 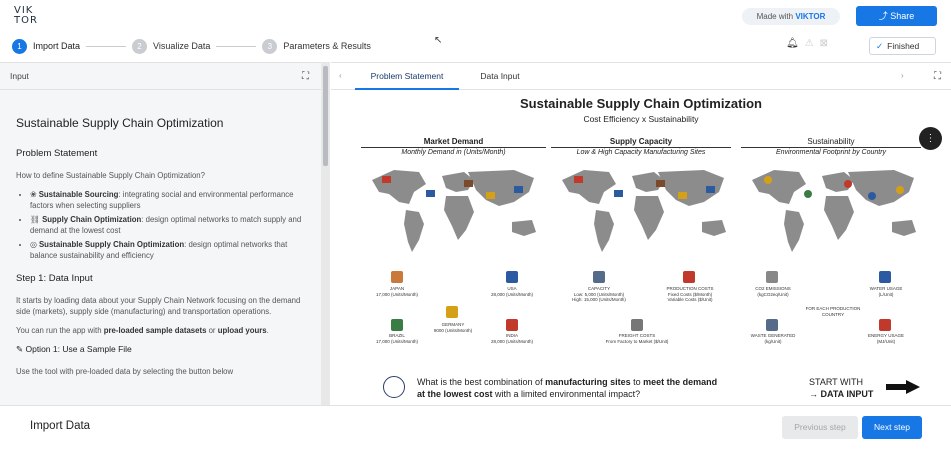 What do you see at coordinates (155, 330) in the screenshot?
I see `text-bold: pre-loaded sample datasets` at bounding box center [155, 330].